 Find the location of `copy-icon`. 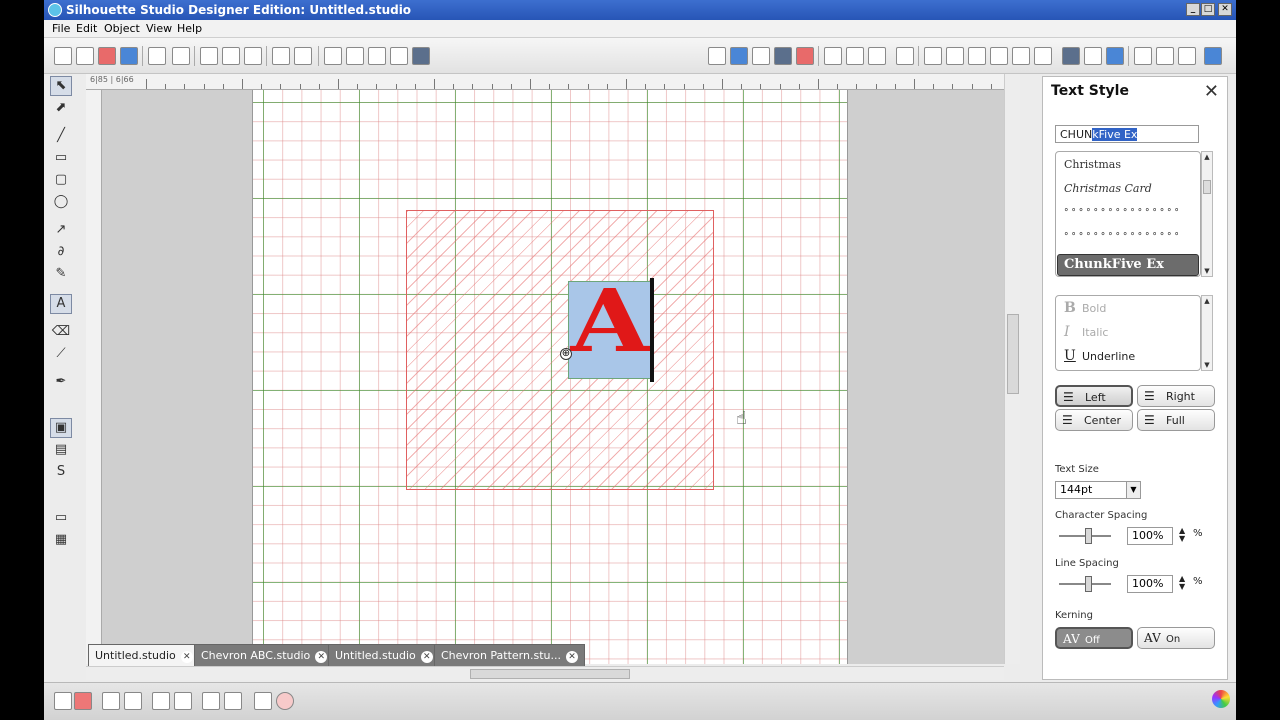

copy-icon is located at coordinates (209, 56).